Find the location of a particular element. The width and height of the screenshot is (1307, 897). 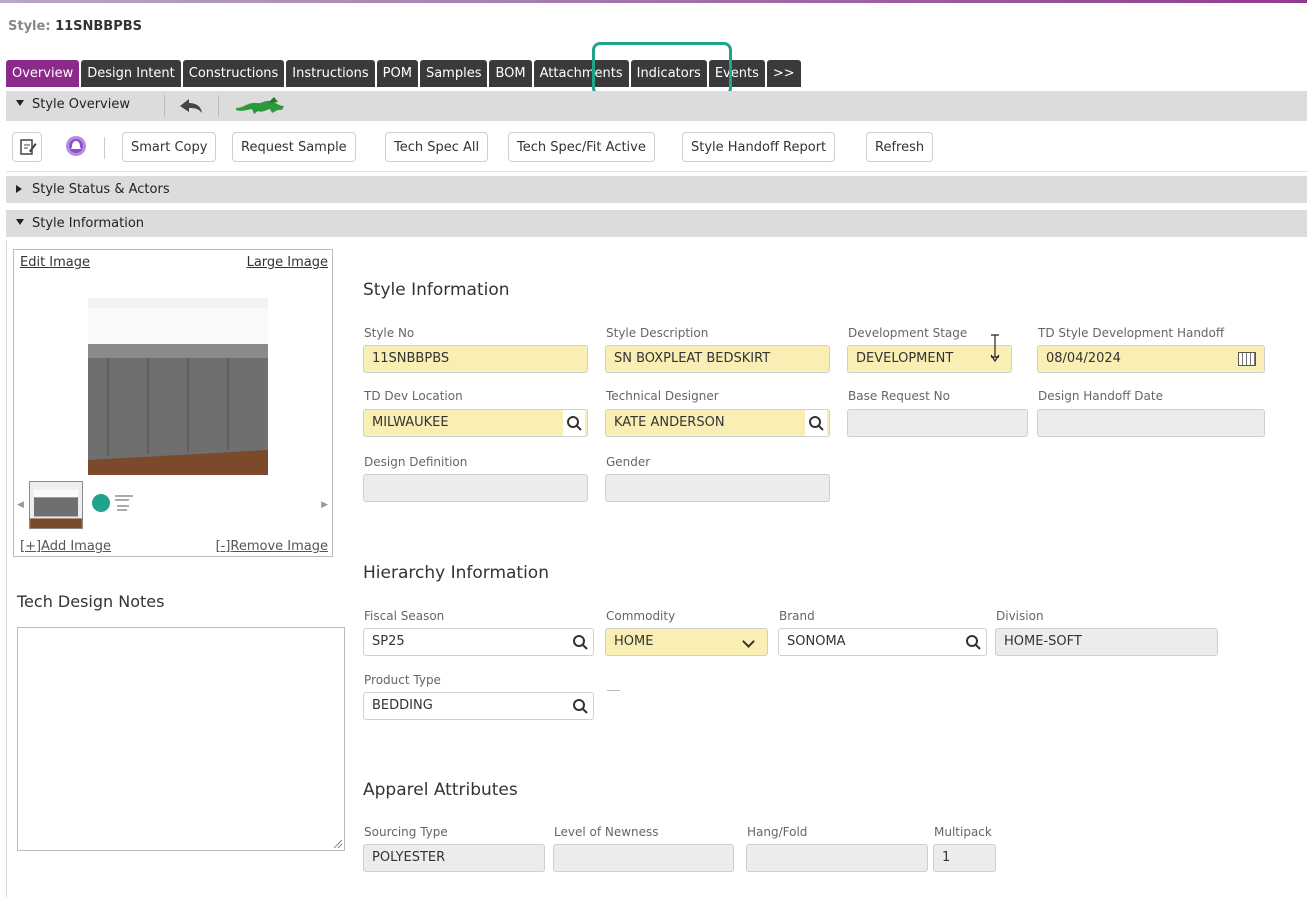

add-image-link: [+]Add Image is located at coordinates (65, 546).